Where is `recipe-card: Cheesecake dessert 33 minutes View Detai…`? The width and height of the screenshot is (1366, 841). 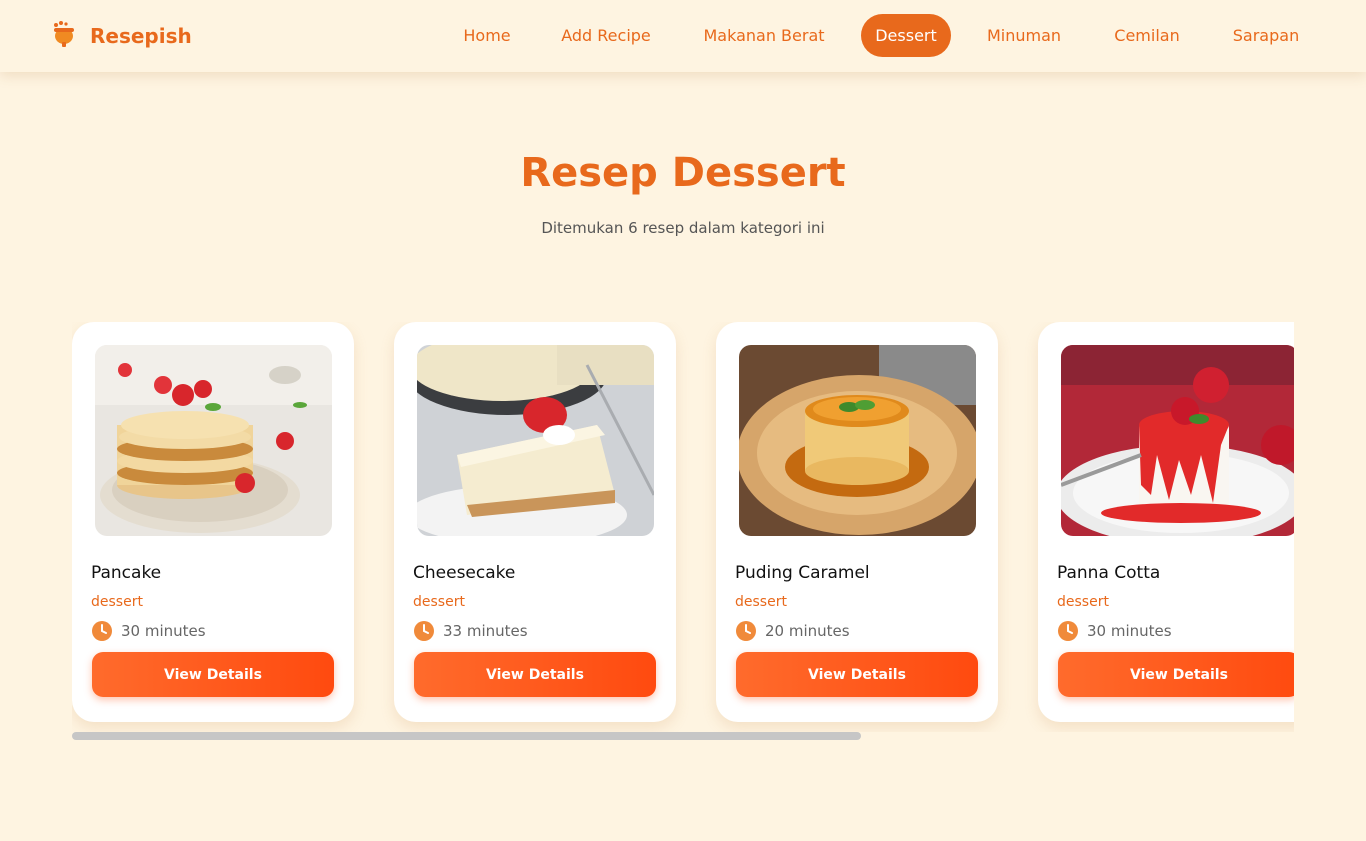
recipe-card: Cheesecake dessert 33 minutes View Detai… is located at coordinates (535, 522).